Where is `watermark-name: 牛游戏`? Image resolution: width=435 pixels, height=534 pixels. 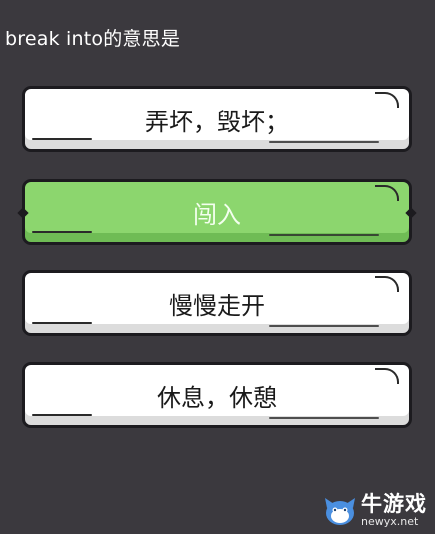 watermark-name: 牛游戏 is located at coordinates (394, 504).